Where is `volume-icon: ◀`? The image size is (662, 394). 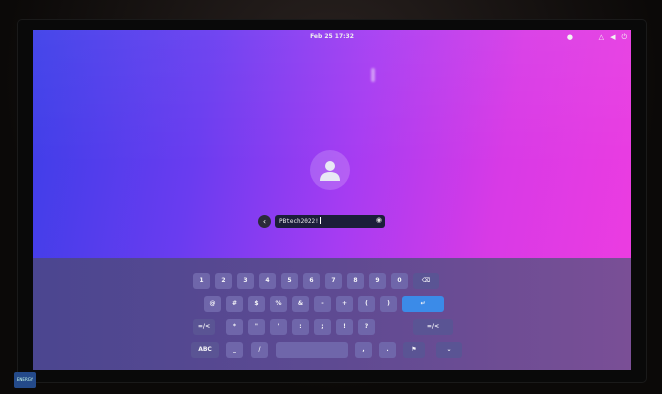 volume-icon: ◀ is located at coordinates (613, 37).